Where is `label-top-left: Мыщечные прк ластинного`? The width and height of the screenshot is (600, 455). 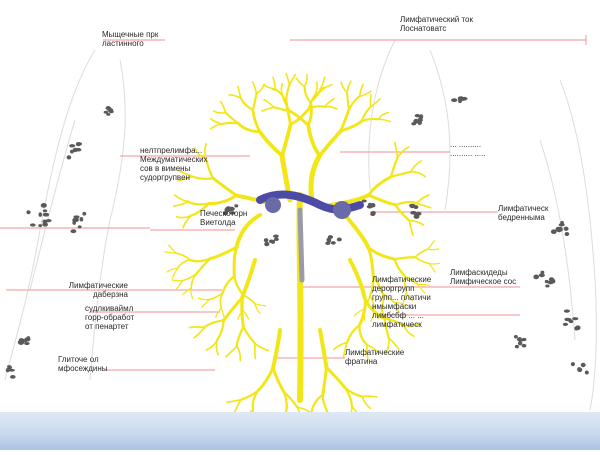
label-top-left: Мыщечные прк ластинного is located at coordinates (130, 39).